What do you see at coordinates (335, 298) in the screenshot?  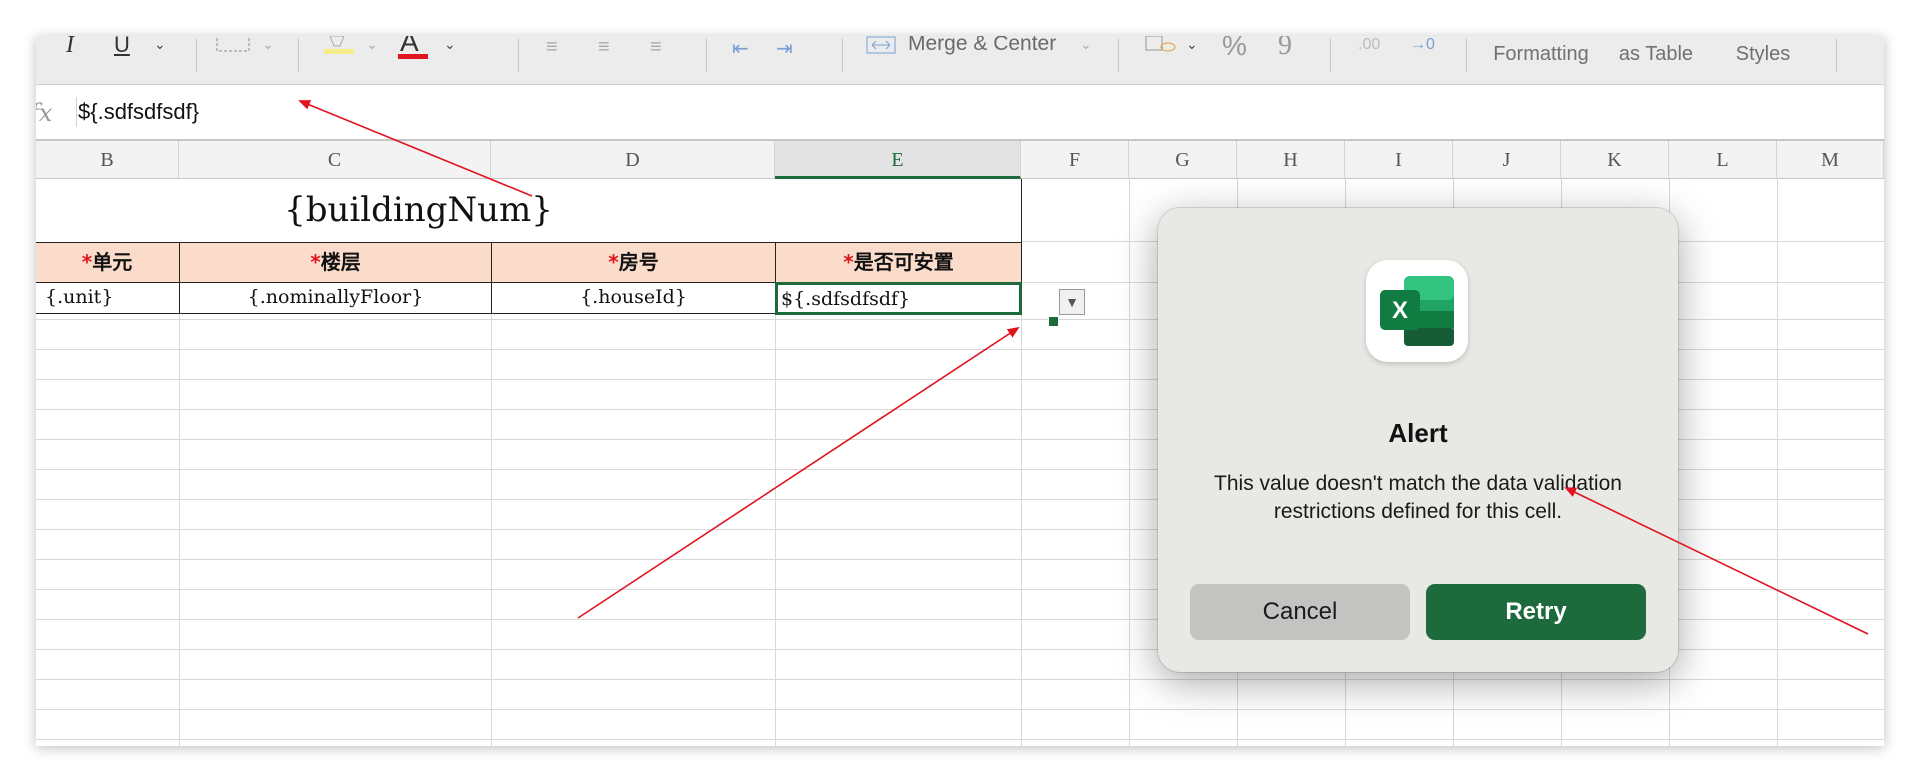 I see `data-cell-floor: {.nominallyFloor}` at bounding box center [335, 298].